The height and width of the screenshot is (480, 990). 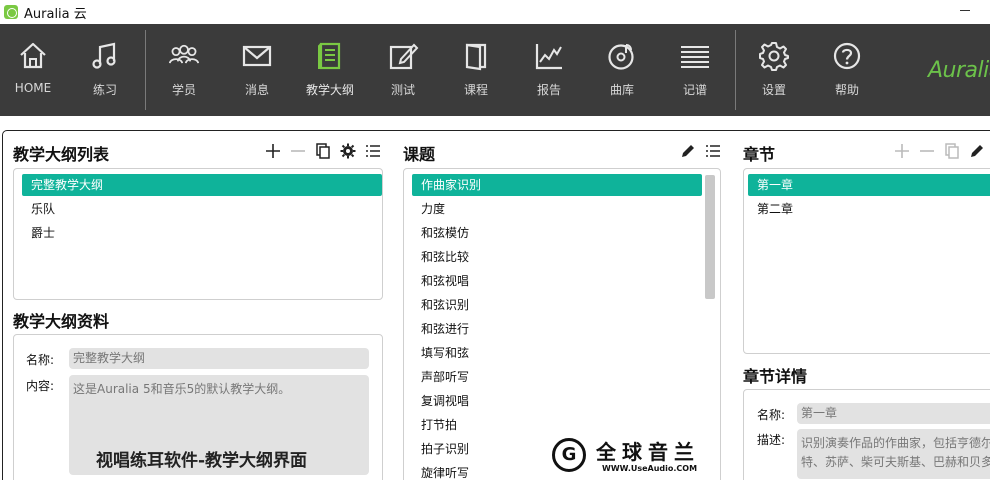 What do you see at coordinates (256, 90) in the screenshot?
I see `toolbar-label: 消息` at bounding box center [256, 90].